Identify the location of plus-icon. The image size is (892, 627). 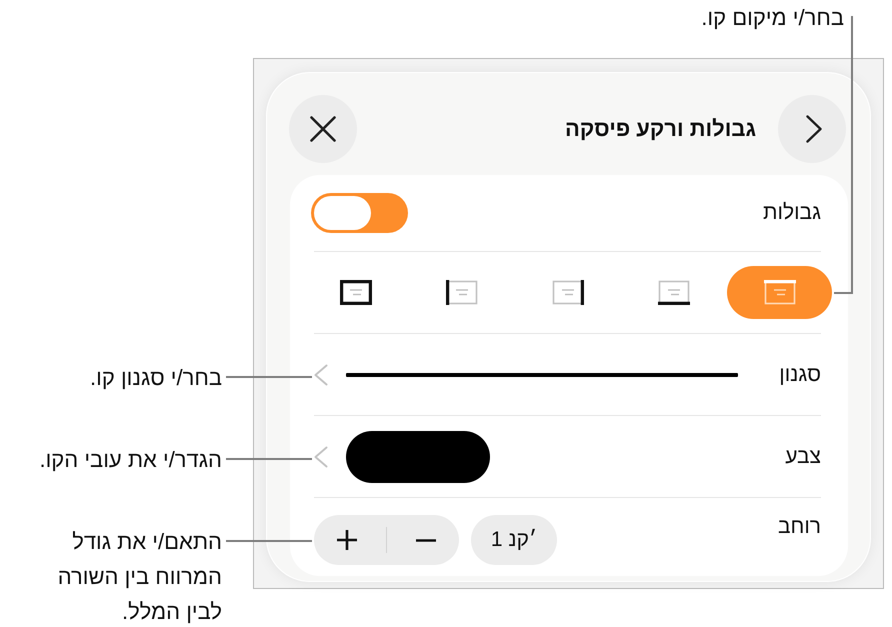
(347, 540).